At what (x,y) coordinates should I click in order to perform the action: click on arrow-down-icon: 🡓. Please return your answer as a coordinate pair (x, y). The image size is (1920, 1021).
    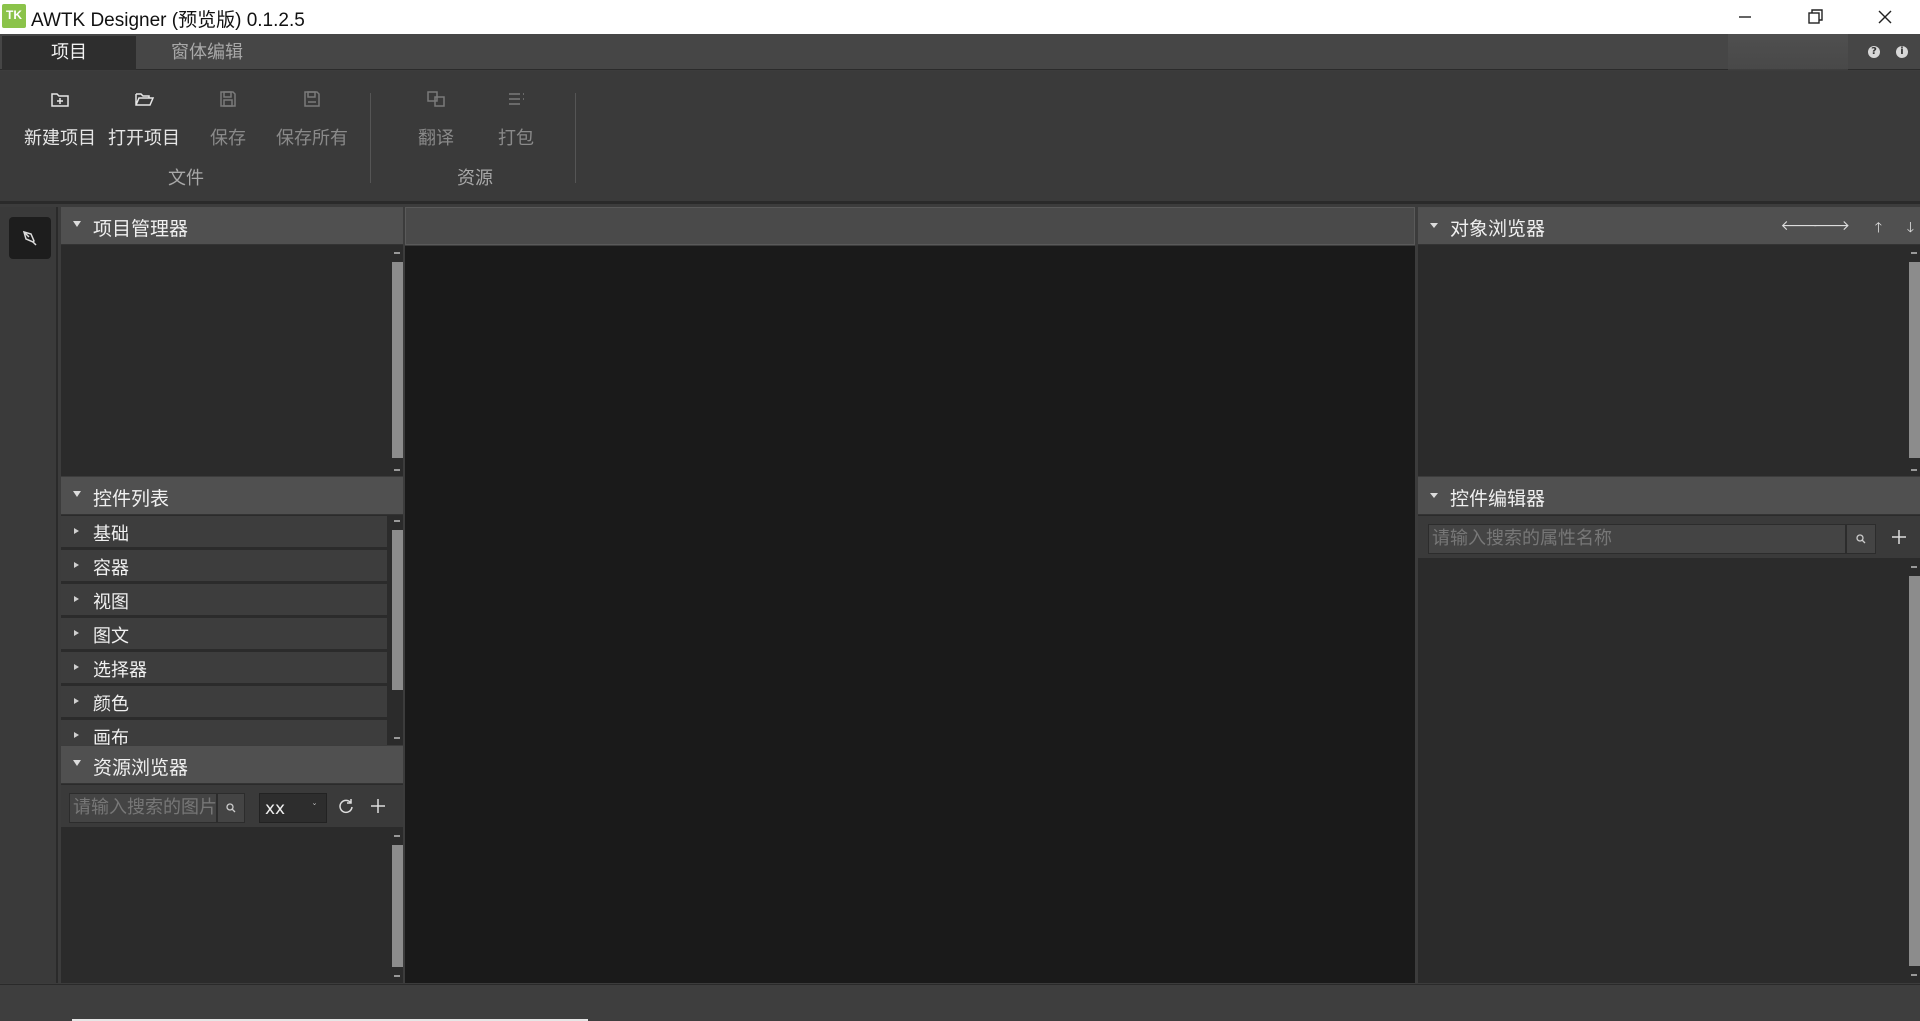
    Looking at the image, I should click on (1910, 229).